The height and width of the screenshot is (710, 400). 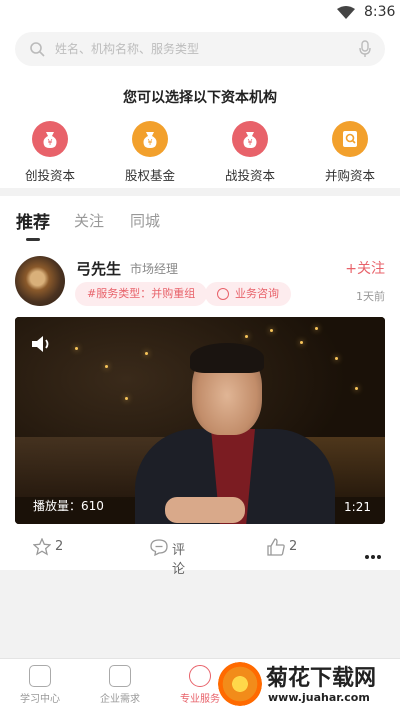 I want to click on category-strategic-capital: ¥ 战投资本, so click(x=250, y=152).